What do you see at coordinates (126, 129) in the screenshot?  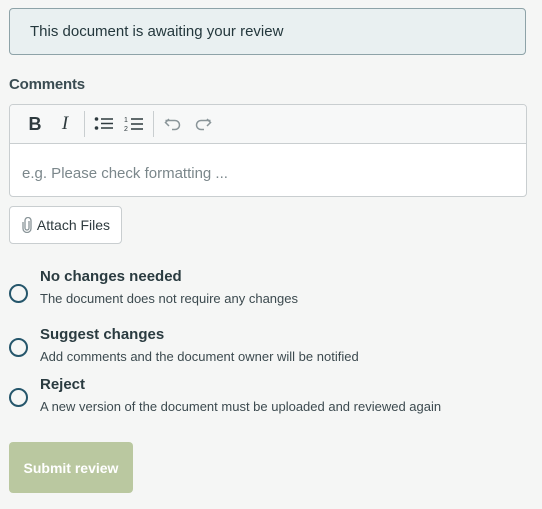 I see `svg-text: 2` at bounding box center [126, 129].